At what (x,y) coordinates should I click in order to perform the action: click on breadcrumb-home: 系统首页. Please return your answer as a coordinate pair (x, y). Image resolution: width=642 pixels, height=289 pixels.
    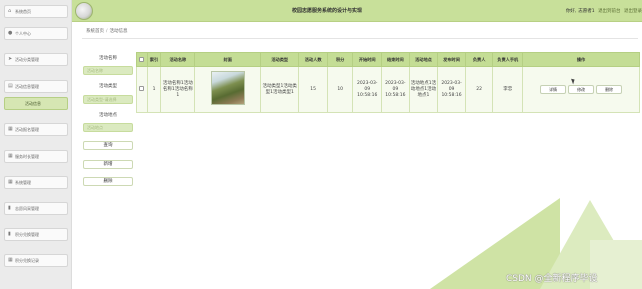
    Looking at the image, I should click on (95, 31).